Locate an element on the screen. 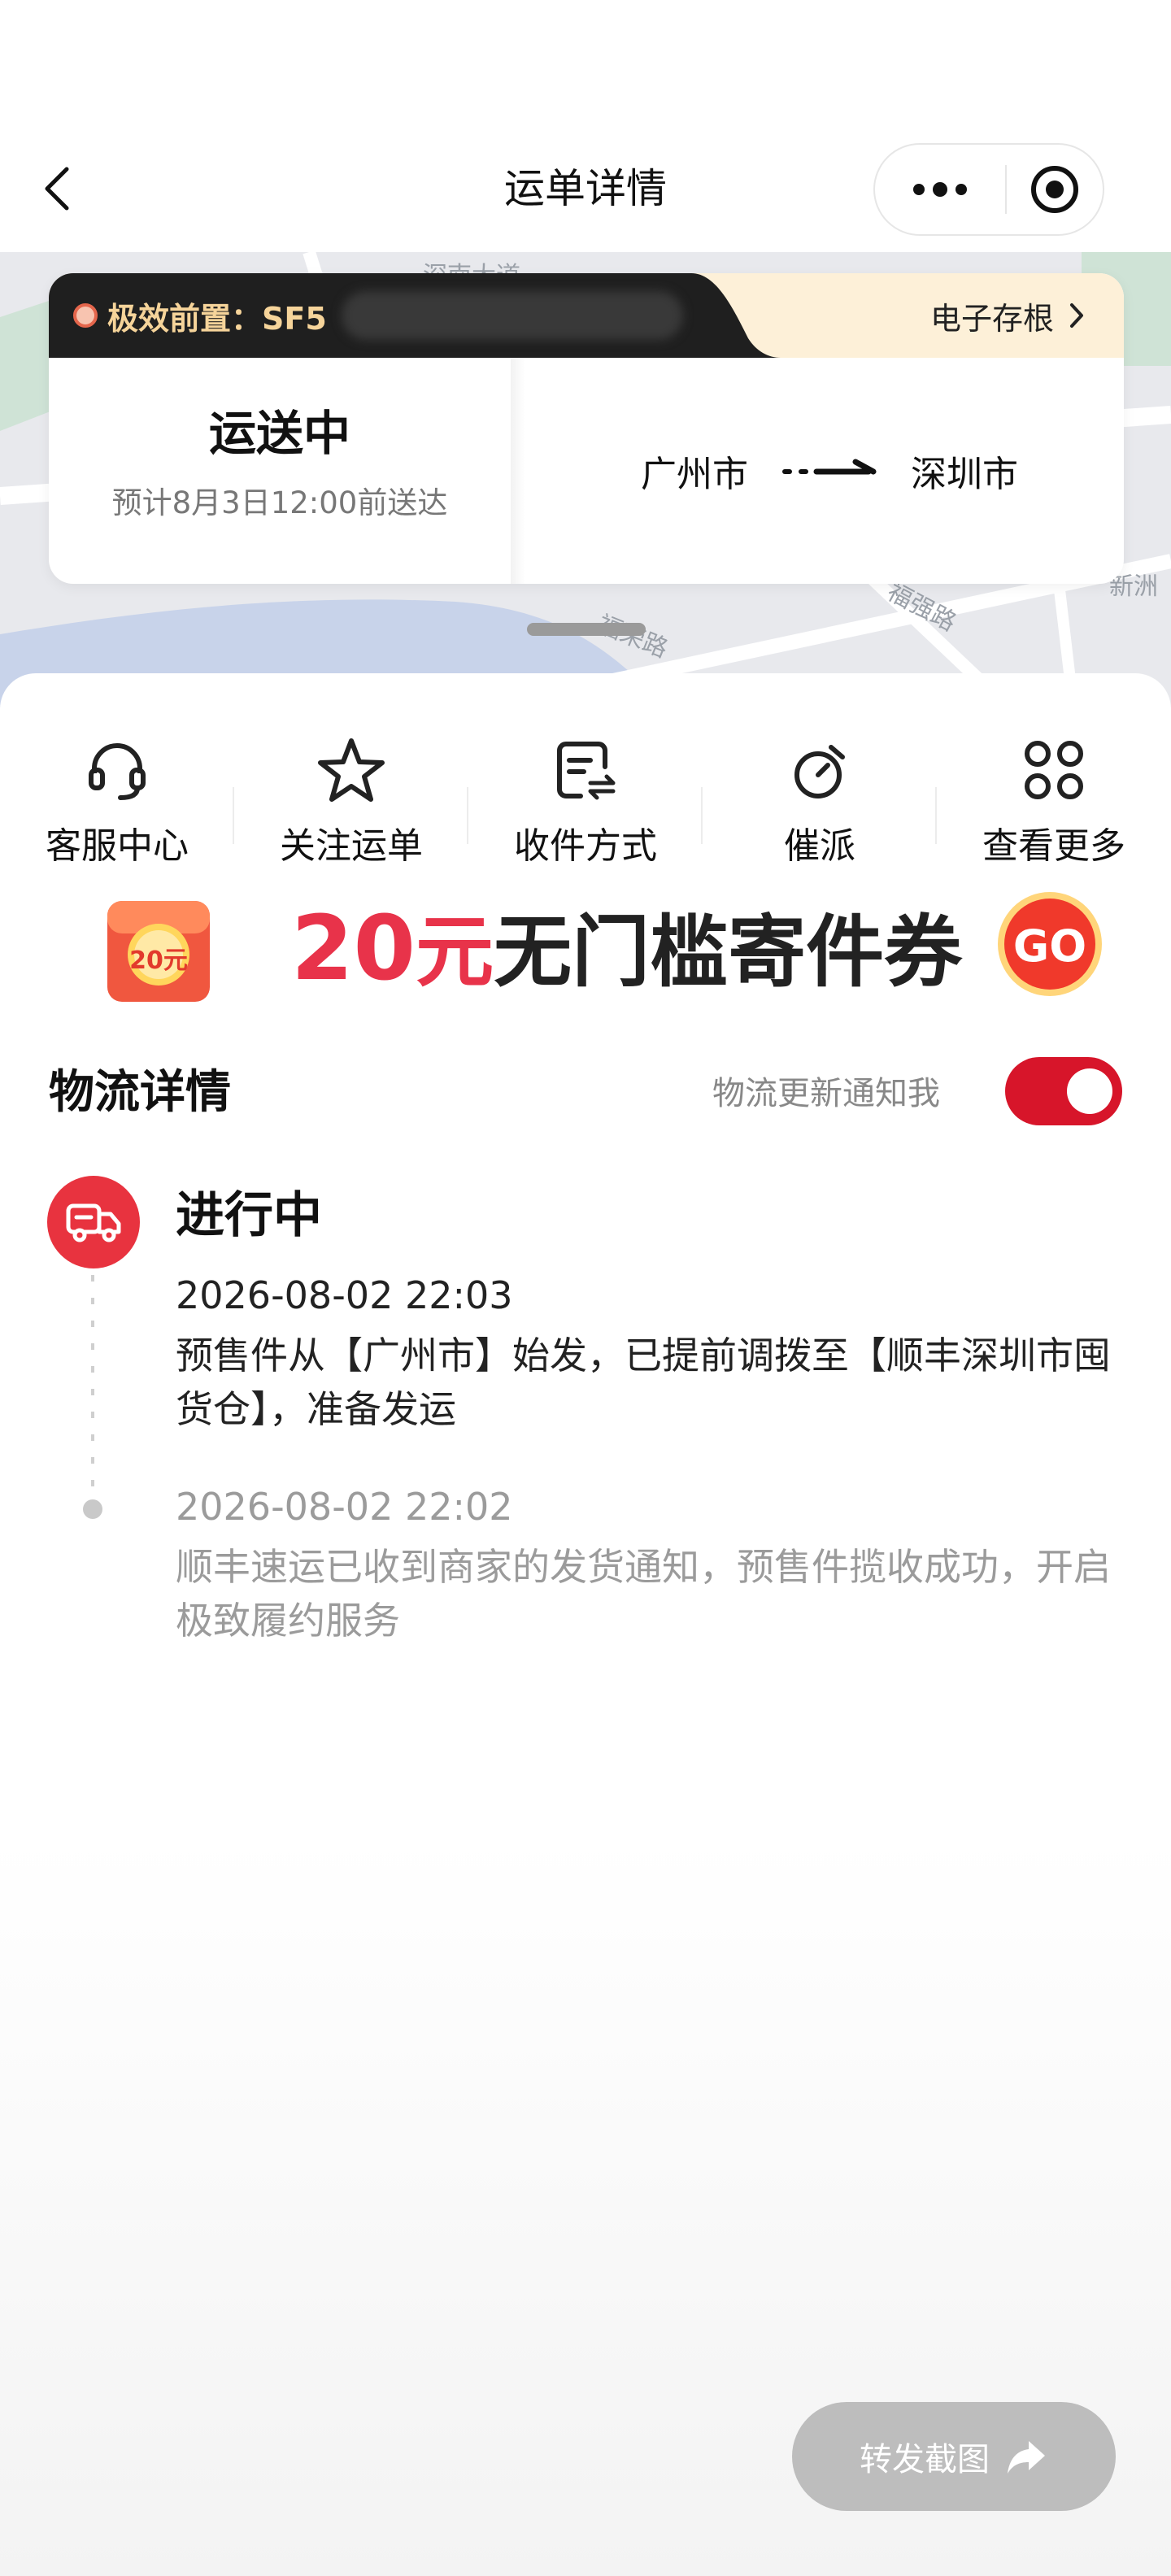  event-time: 2026-08-02 22:02 is located at coordinates (345, 1507).